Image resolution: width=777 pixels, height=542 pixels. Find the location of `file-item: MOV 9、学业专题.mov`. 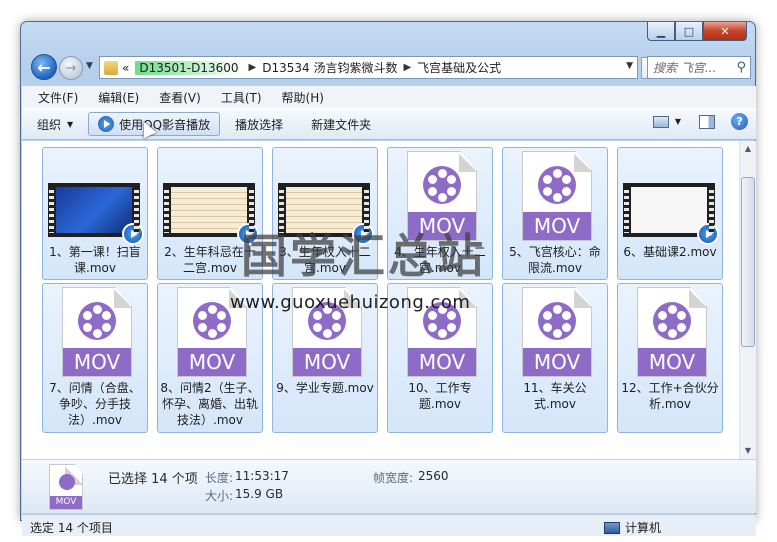

file-item: MOV 9、学业专题.mov is located at coordinates (325, 358).